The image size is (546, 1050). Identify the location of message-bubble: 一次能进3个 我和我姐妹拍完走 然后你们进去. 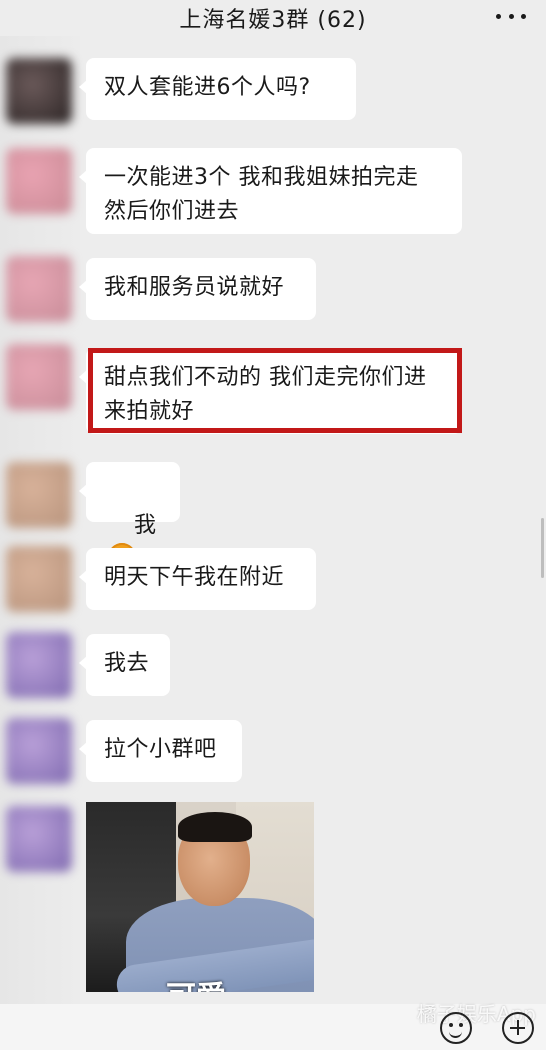
(270, 191).